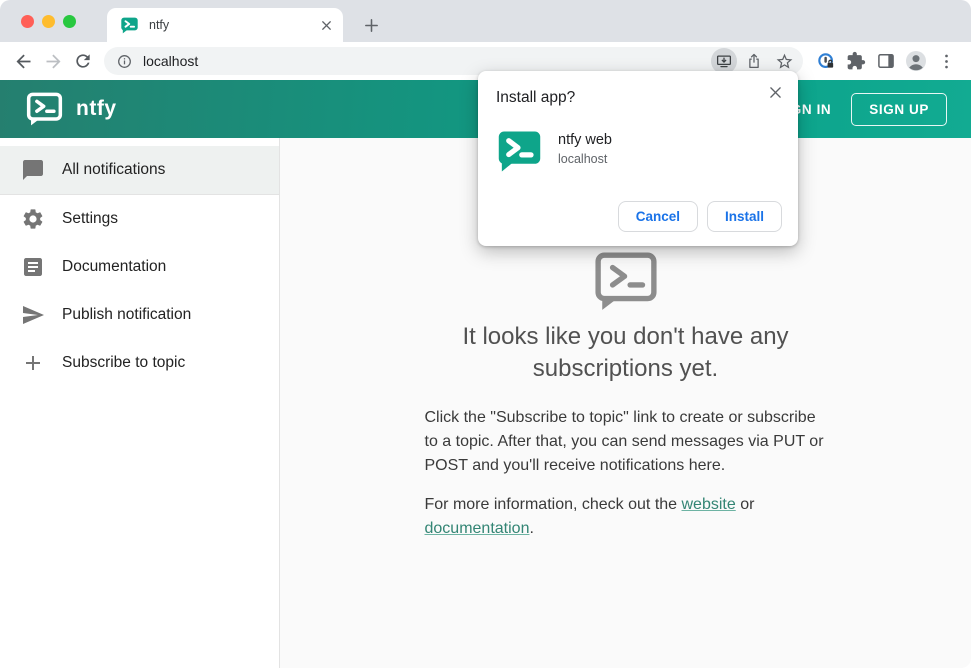 This screenshot has width=971, height=668. What do you see at coordinates (775, 92) in the screenshot?
I see `dialog-close-icon` at bounding box center [775, 92].